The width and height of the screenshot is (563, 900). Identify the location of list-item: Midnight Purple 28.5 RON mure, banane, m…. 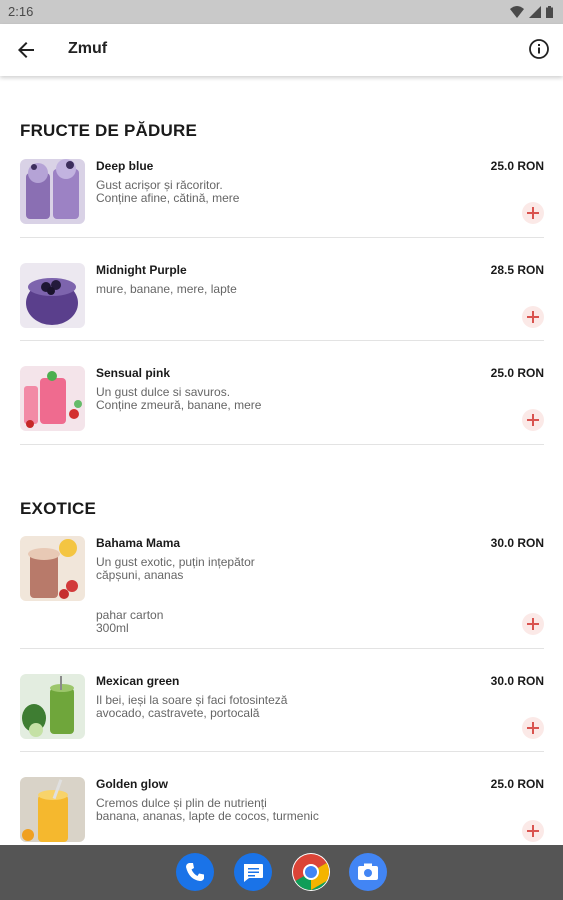
(282, 303).